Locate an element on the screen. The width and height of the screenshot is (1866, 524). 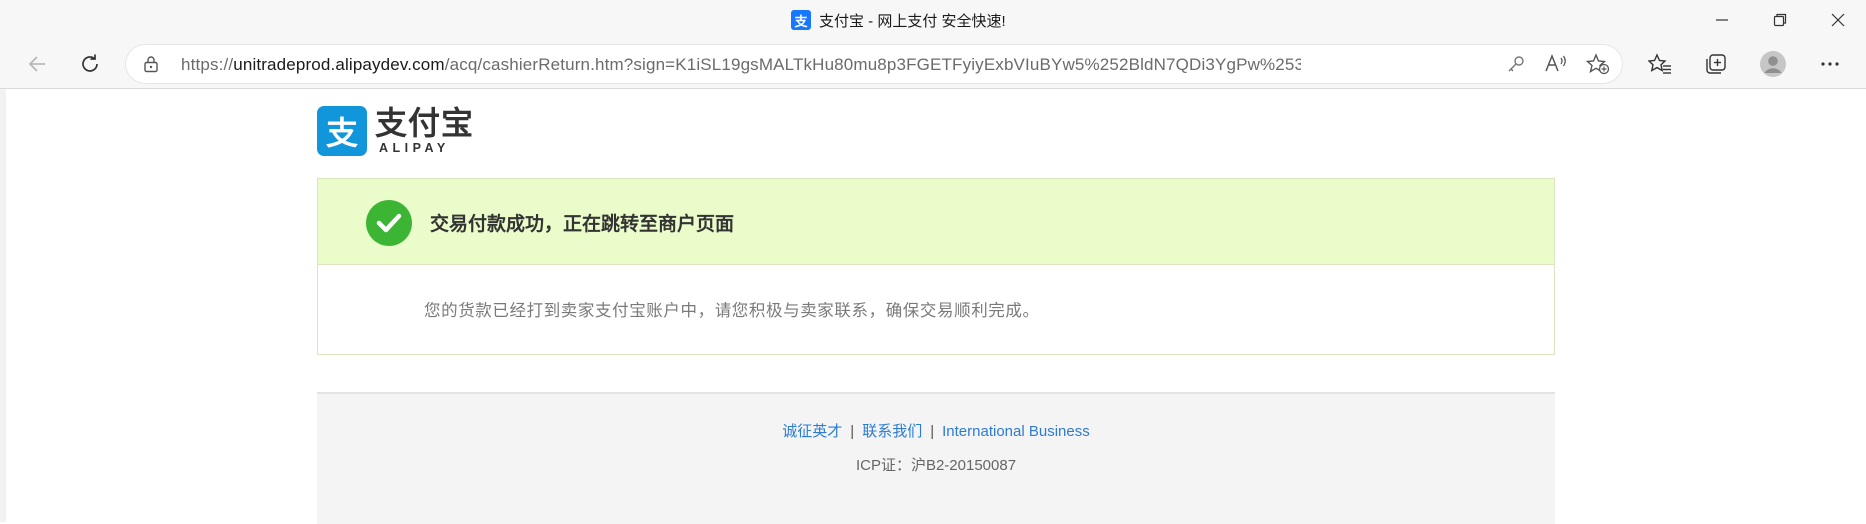
alipay-favicon-icon: 支 is located at coordinates (801, 20).